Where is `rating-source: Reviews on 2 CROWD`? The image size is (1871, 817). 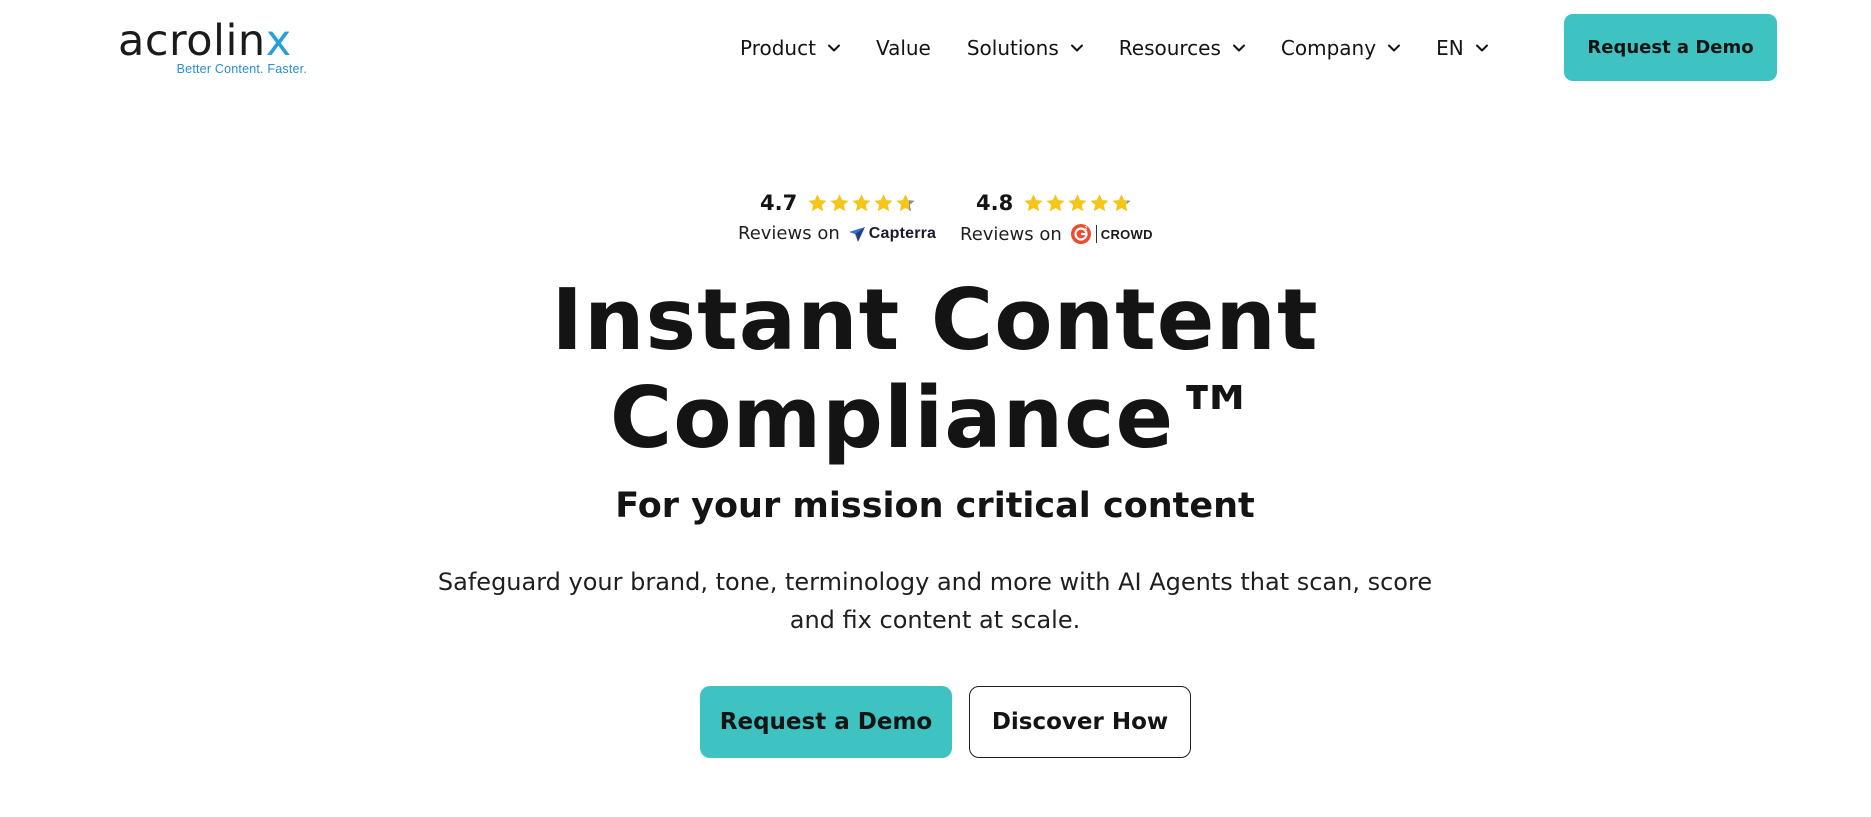
rating-source: Reviews on 2 CROWD is located at coordinates (1056, 234).